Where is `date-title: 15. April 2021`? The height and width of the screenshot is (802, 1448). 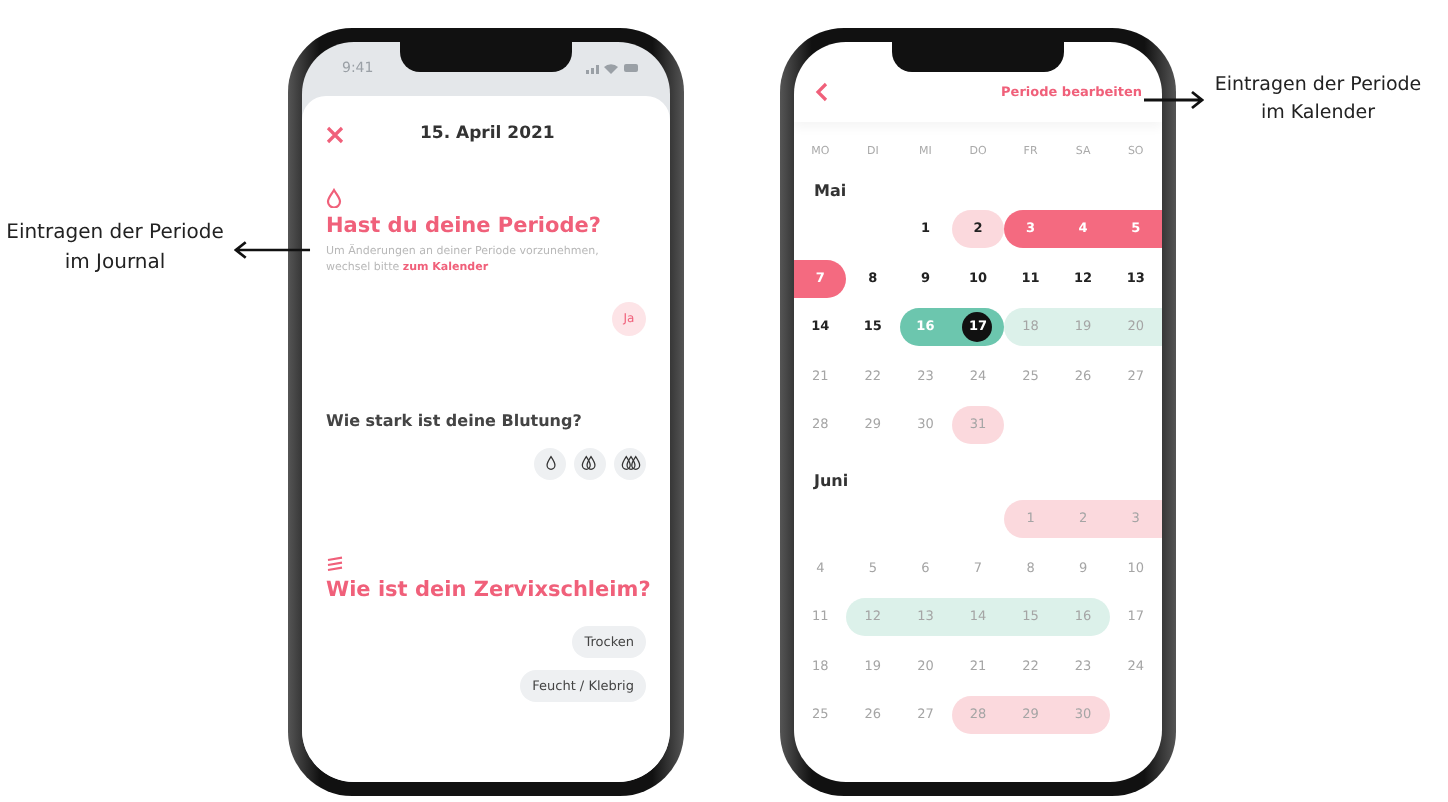
date-title: 15. April 2021 is located at coordinates (487, 134).